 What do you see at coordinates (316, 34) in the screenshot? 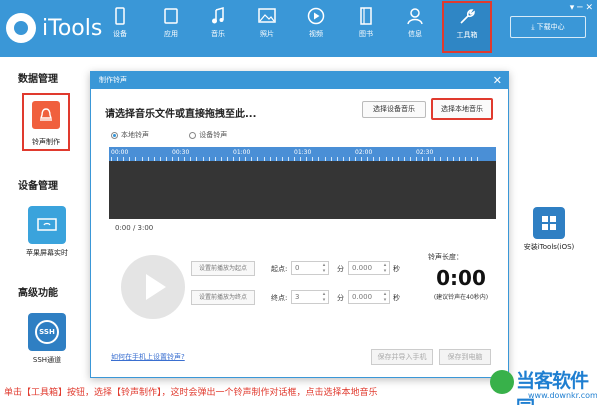
I see `nav-video-label: 视频` at bounding box center [316, 34].